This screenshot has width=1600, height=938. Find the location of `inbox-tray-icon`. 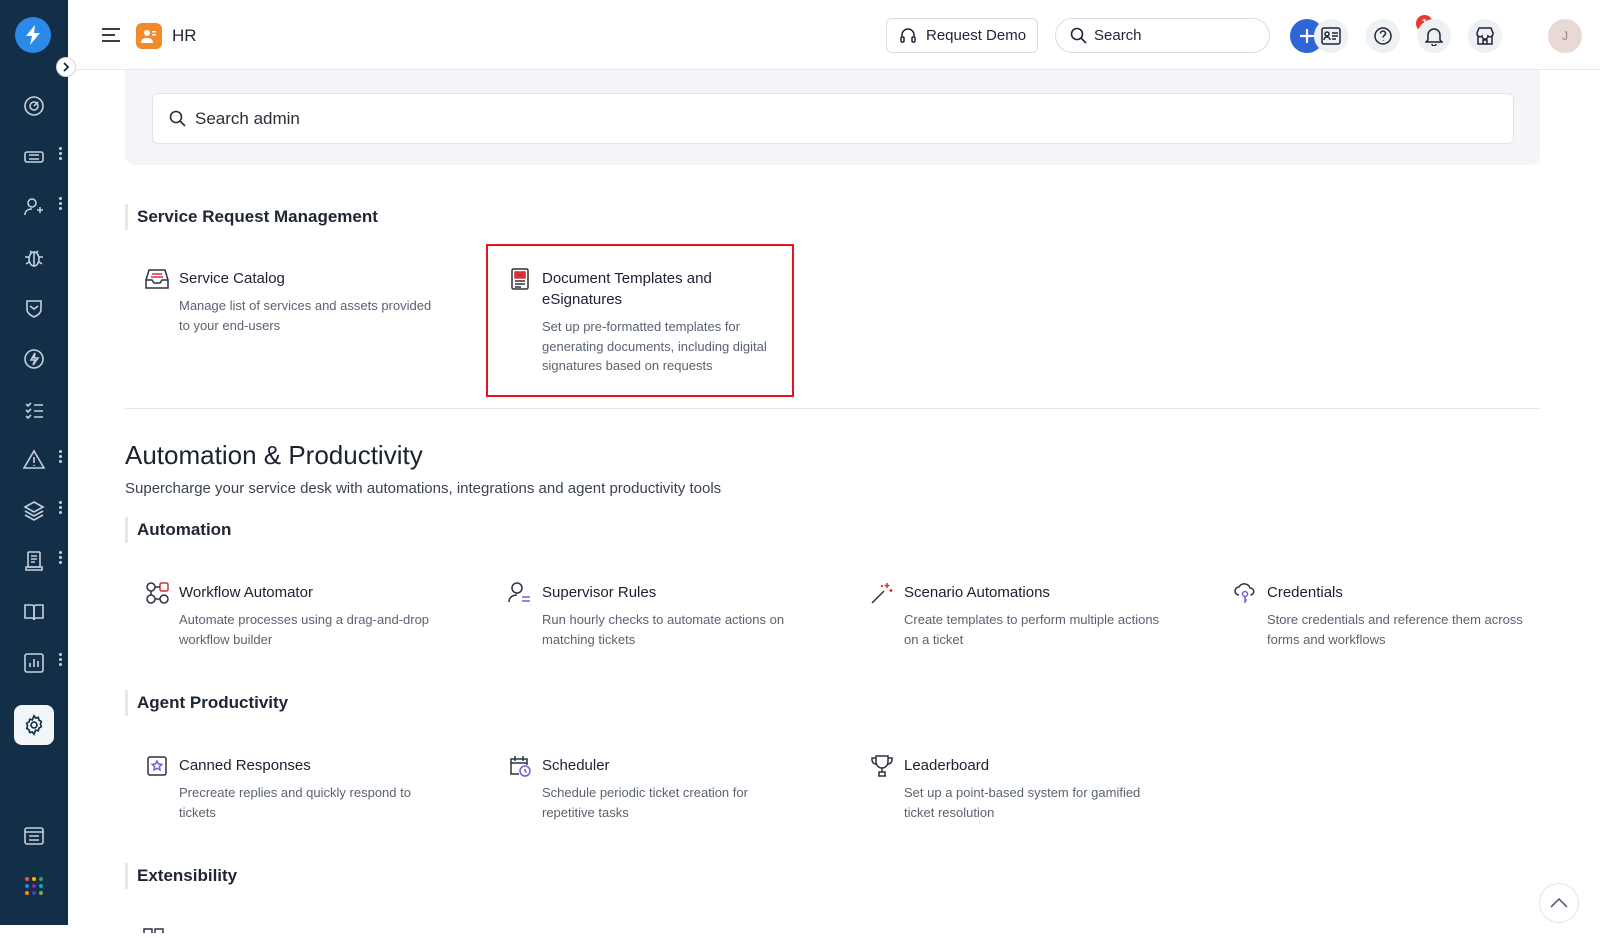

inbox-tray-icon is located at coordinates (157, 279).